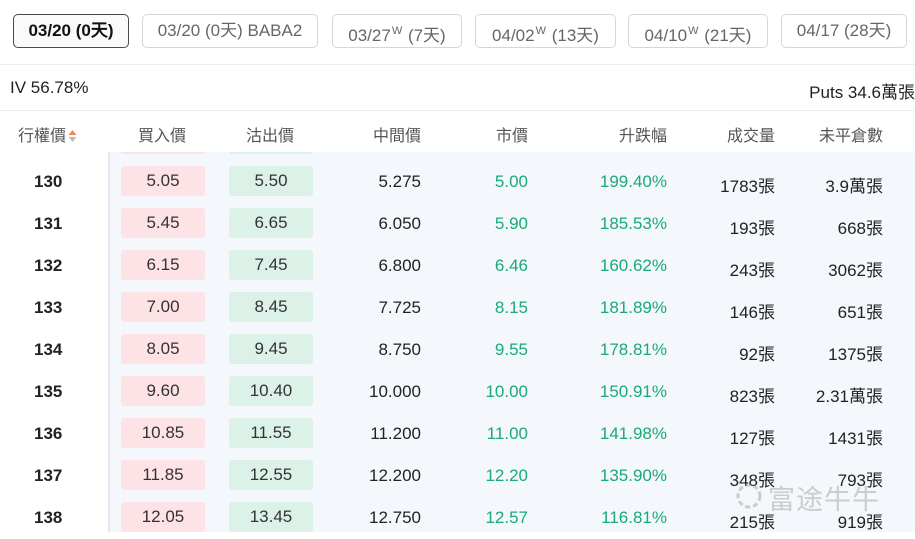 Image resolution: width=915 pixels, height=539 pixels. I want to click on column-volume: 成交量, so click(750, 136).